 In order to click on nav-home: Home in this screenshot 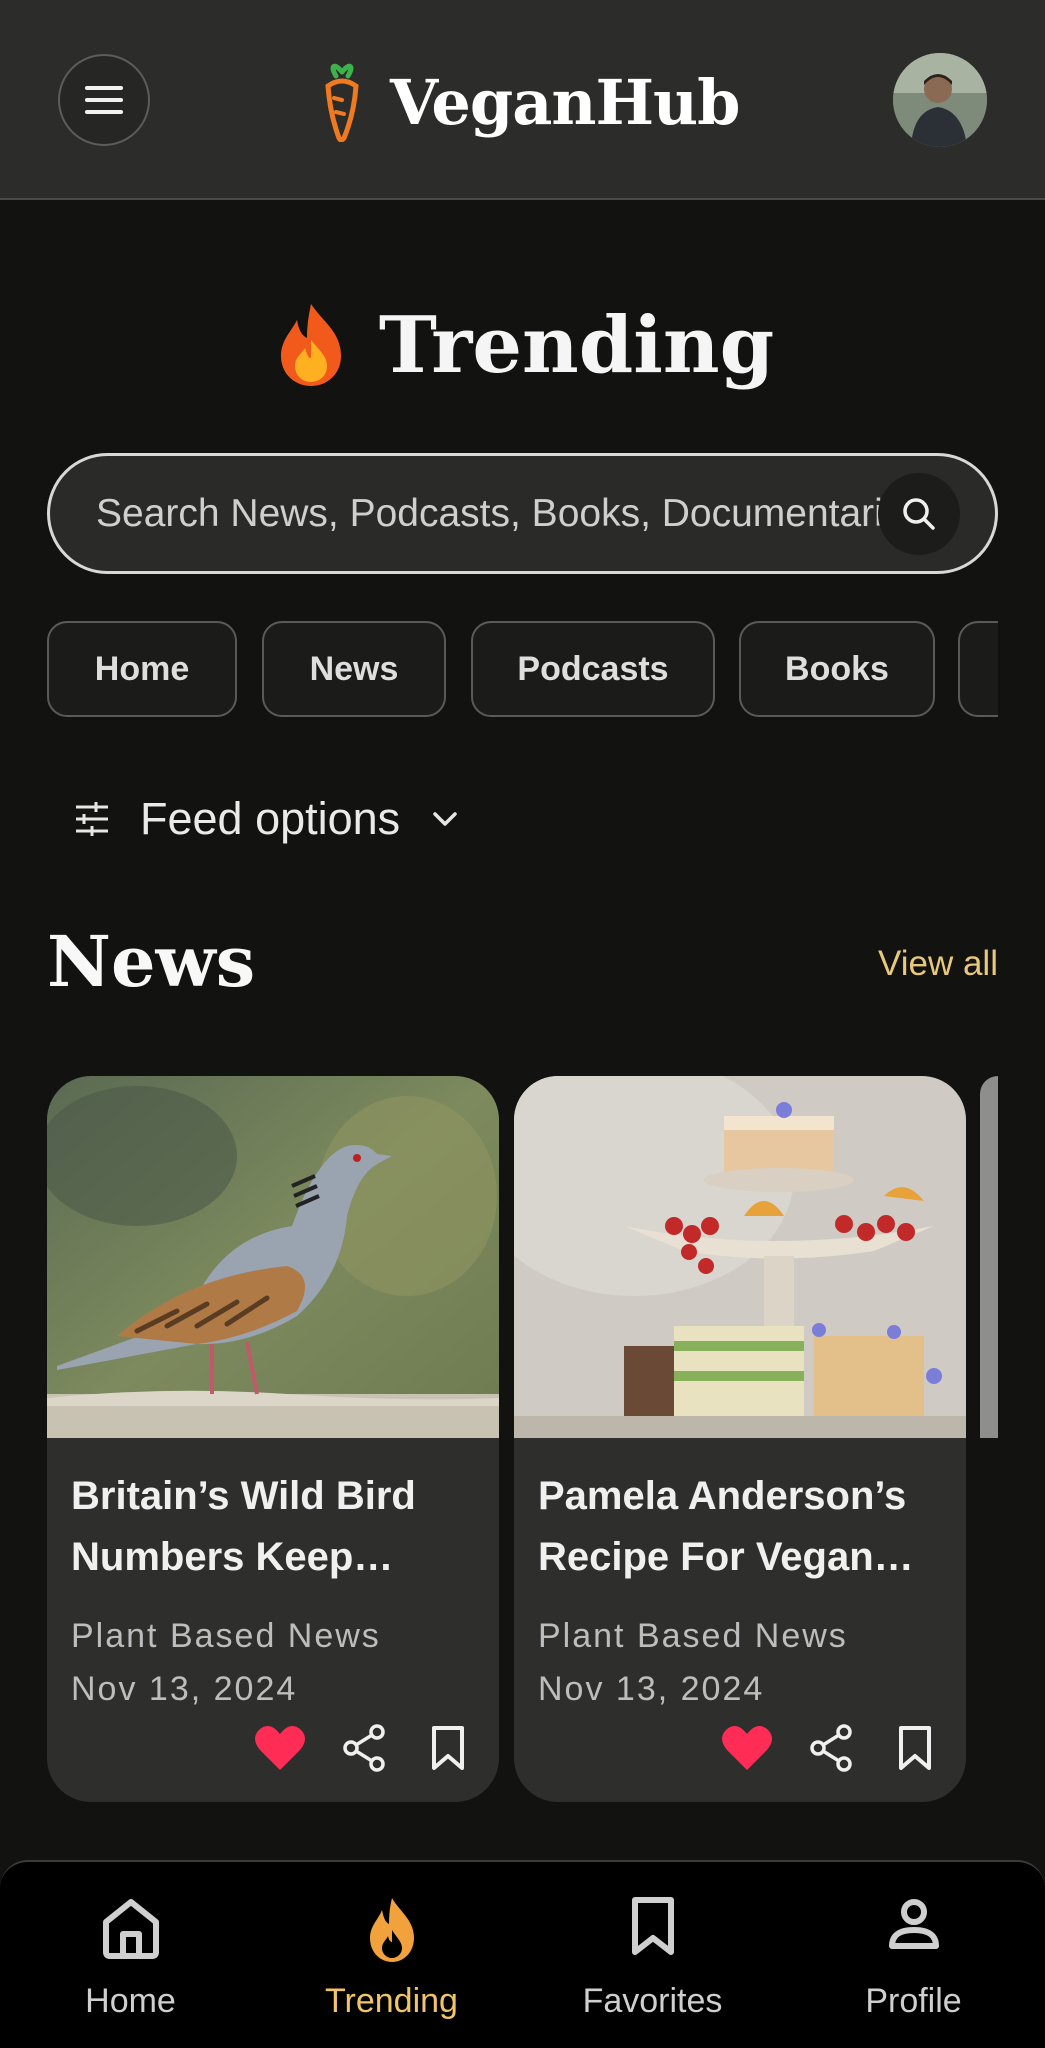, I will do `click(130, 1955)`.